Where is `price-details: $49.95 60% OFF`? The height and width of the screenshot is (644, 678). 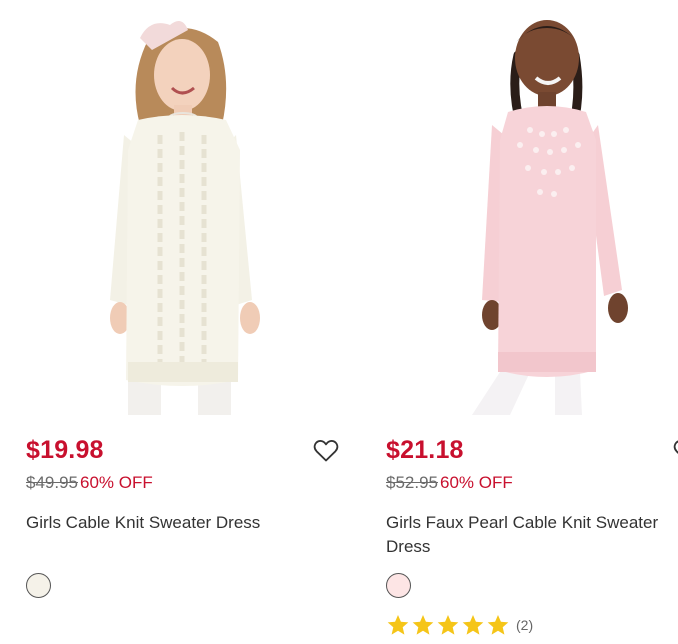 price-details: $49.95 60% OFF is located at coordinates (89, 483).